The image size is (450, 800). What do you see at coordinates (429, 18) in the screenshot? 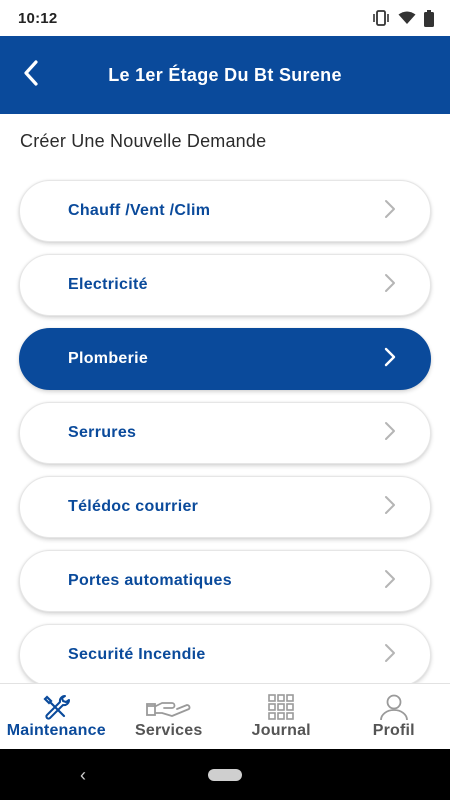
I see `battery-icon` at bounding box center [429, 18].